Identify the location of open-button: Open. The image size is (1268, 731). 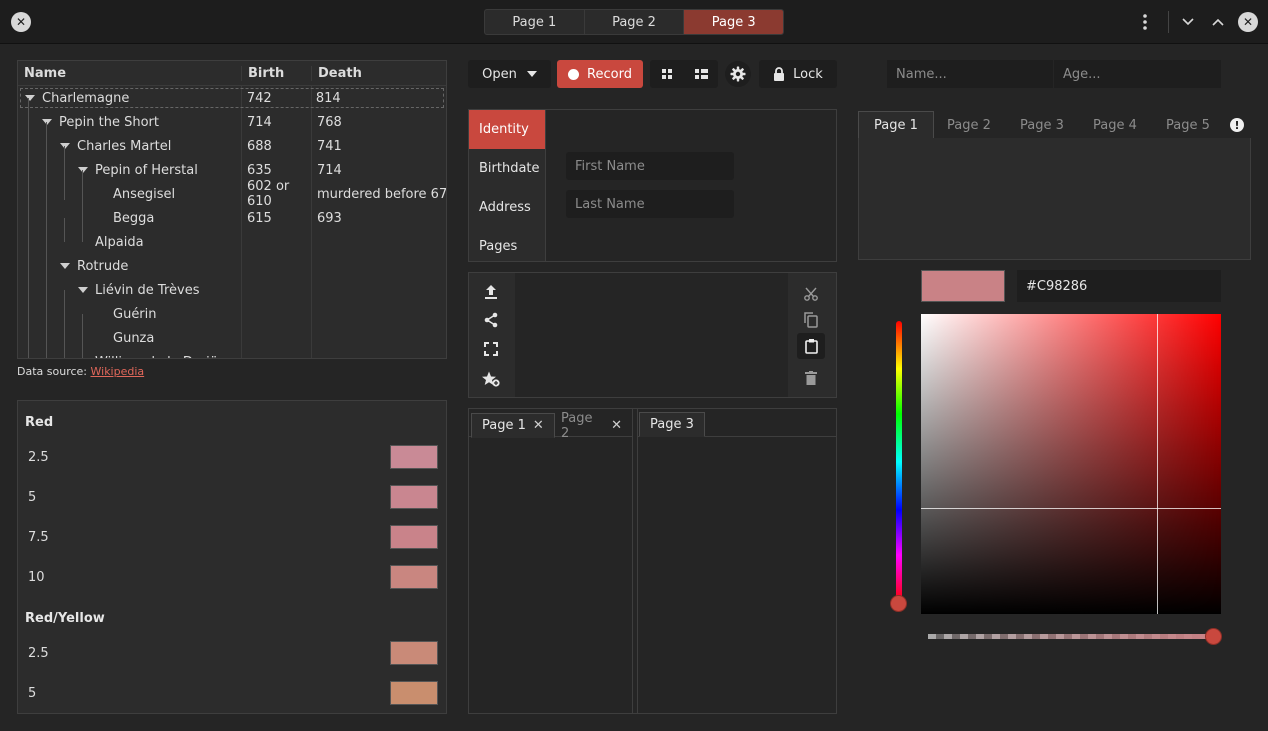
(509, 74).